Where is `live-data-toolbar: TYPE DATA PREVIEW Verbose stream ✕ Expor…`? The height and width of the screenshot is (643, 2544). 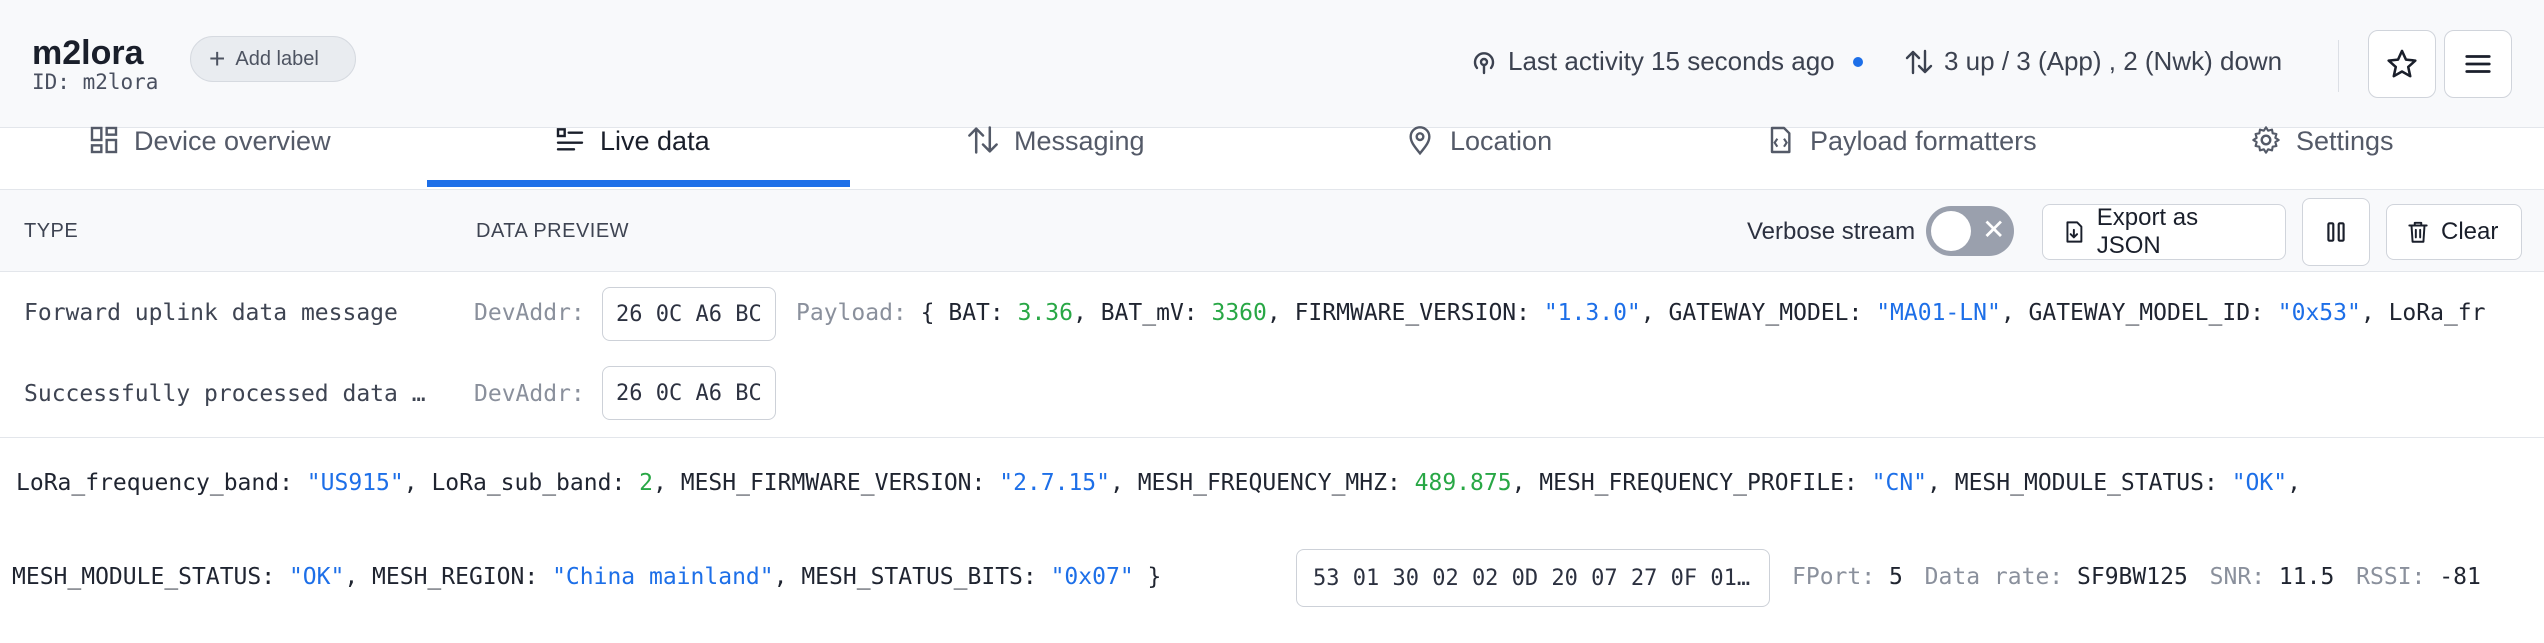
live-data-toolbar: TYPE DATA PREVIEW Verbose stream ✕ Expor… is located at coordinates (1272, 231).